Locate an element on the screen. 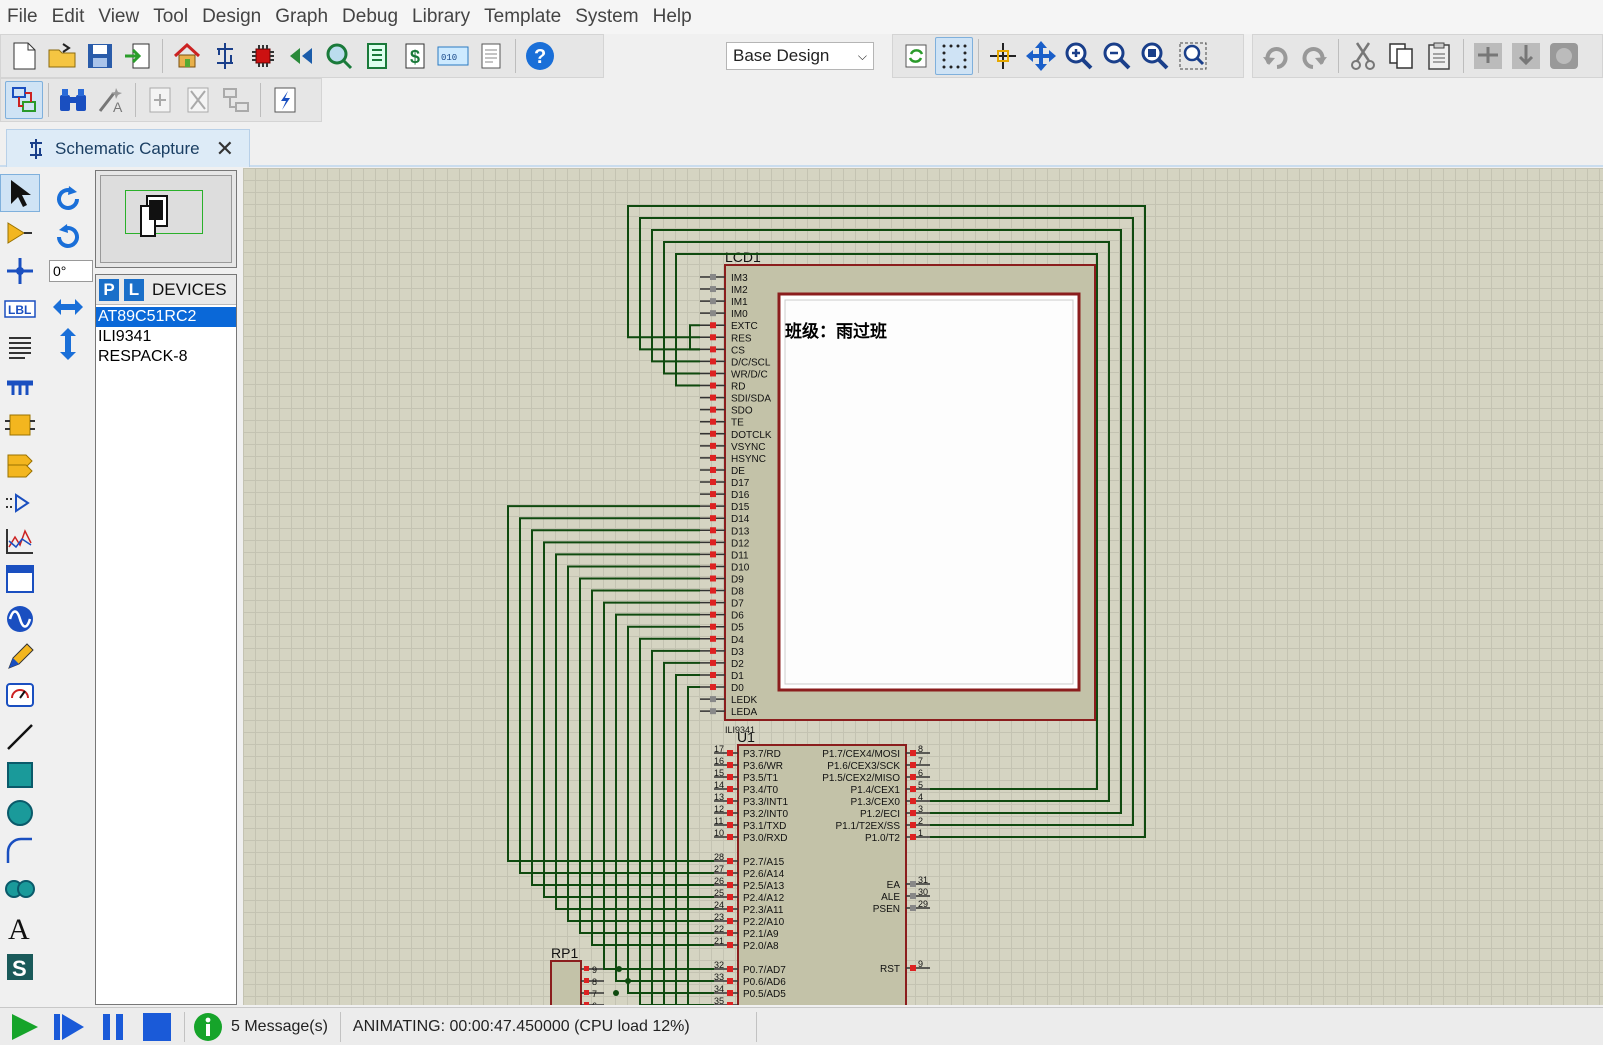 This screenshot has width=1603, height=1045. lcd-pin-label: SDO is located at coordinates (742, 411).